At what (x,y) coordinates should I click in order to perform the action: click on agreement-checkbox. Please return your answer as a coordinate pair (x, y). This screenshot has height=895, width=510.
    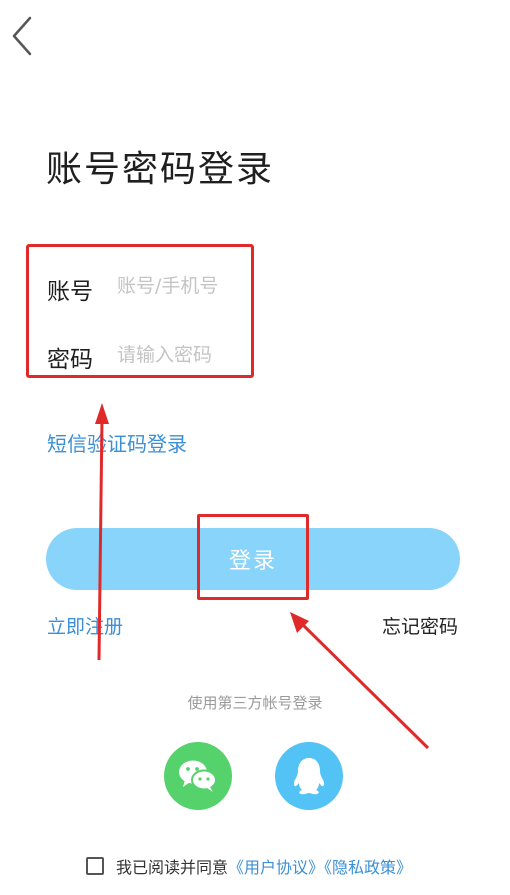
    Looking at the image, I should click on (95, 866).